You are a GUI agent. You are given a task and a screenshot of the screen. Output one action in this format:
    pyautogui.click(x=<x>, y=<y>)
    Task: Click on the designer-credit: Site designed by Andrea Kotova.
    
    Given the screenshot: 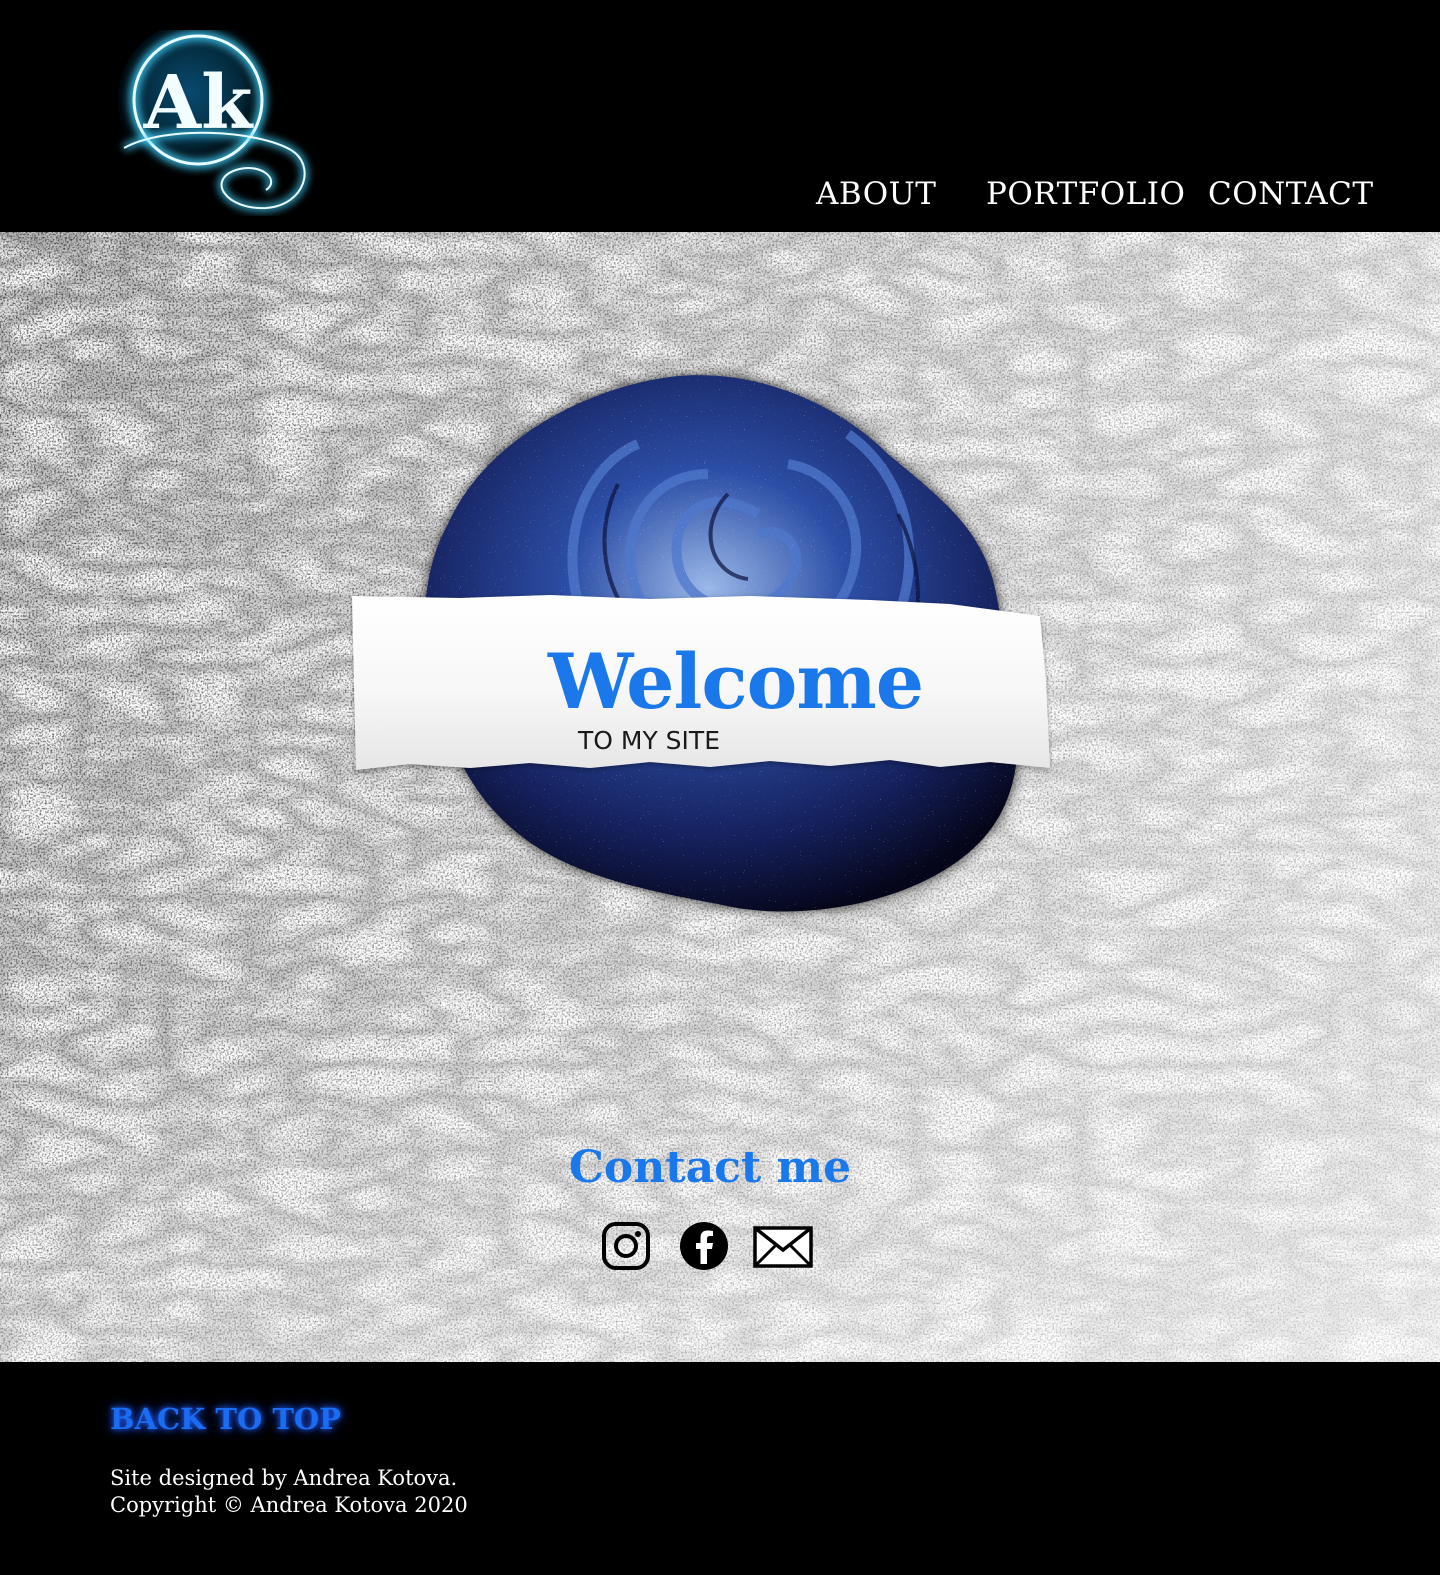 What is the action you would take?
    pyautogui.click(x=284, y=1478)
    